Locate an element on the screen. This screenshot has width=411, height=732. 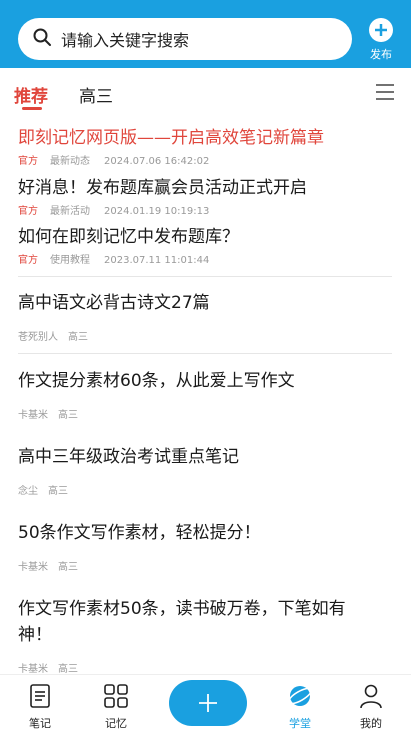
post-item: 高中语文必背古诗文27篇 苍死别人 高三 is located at coordinates (198, 316).